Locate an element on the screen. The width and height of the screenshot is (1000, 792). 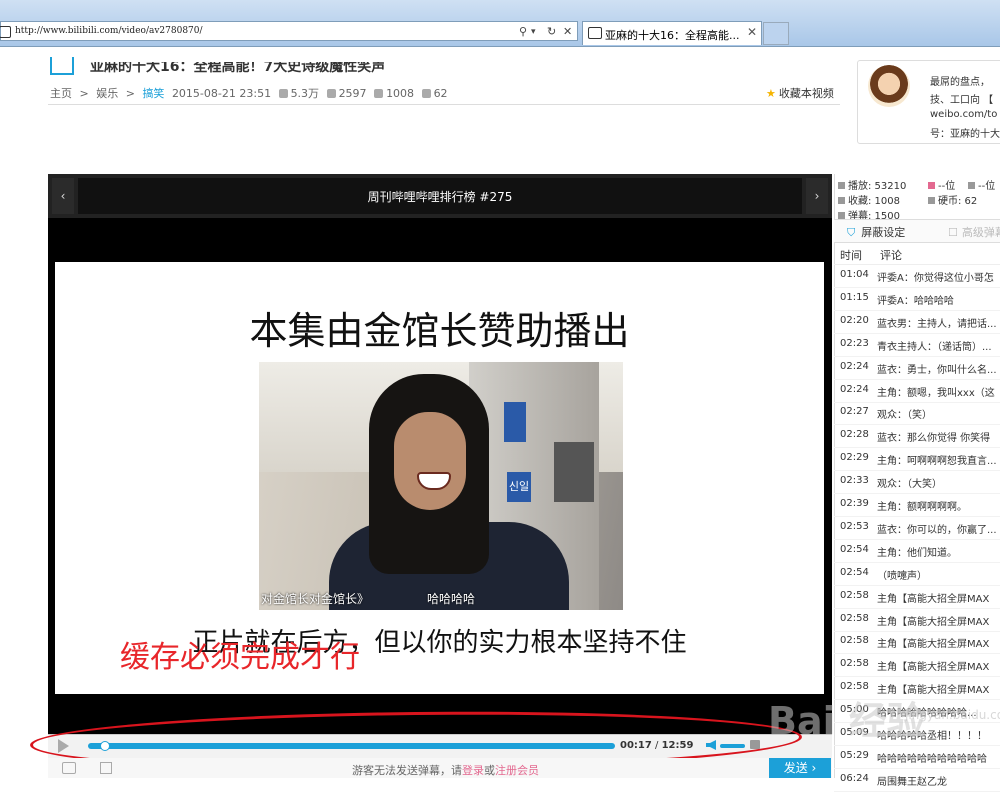
upload-date: 2015-08-21 23:51 is located at coordinates (221, 93).